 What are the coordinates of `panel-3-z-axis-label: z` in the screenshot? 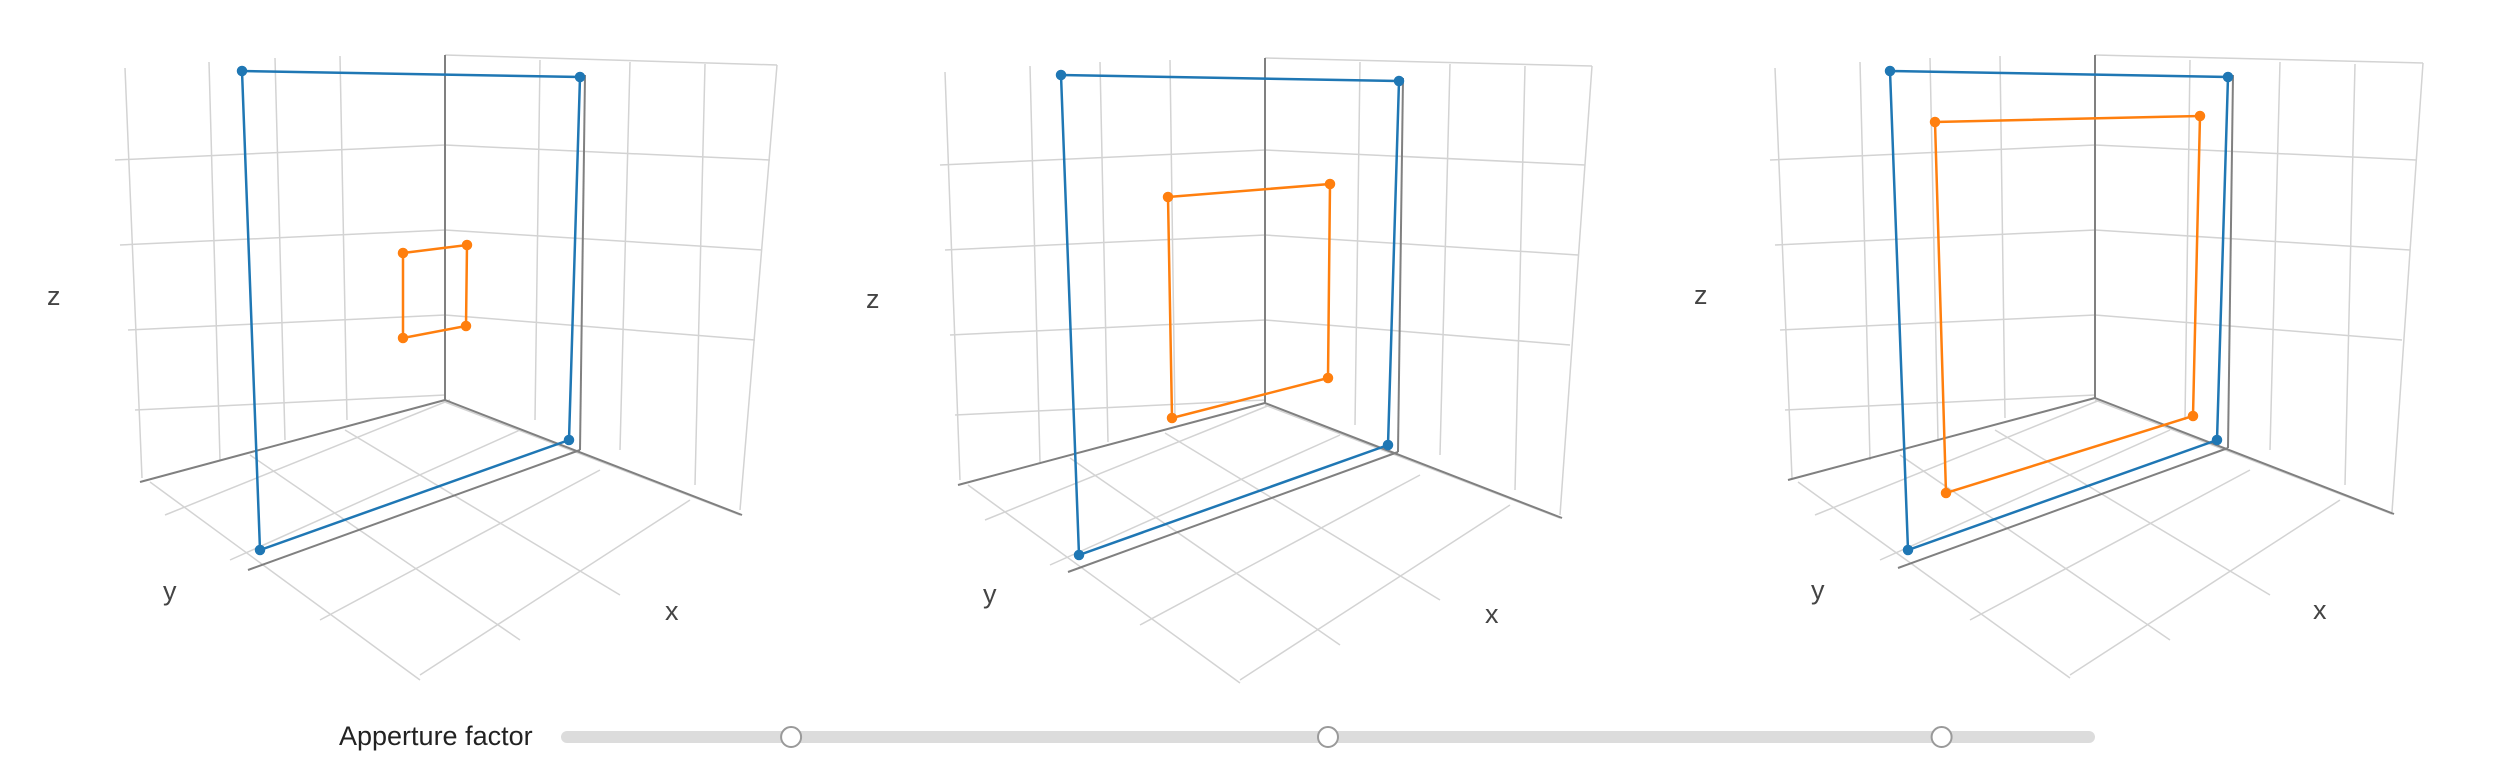 It's located at (1701, 295).